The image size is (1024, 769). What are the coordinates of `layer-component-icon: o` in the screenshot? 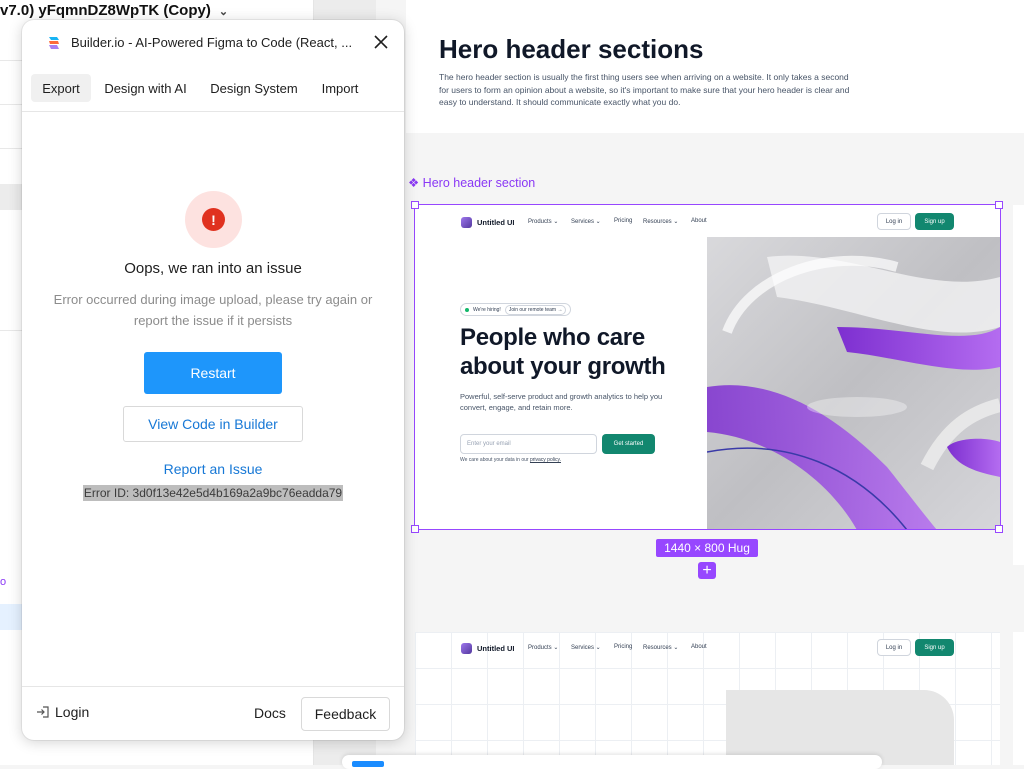 It's located at (3, 582).